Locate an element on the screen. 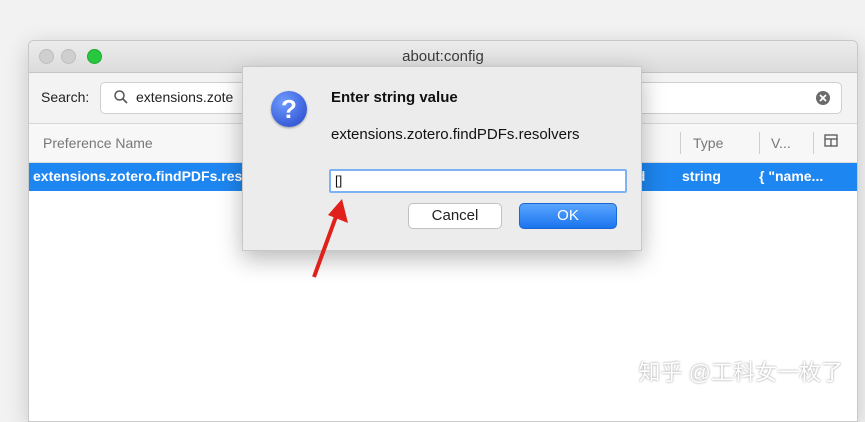 The height and width of the screenshot is (422, 865). string-value-input: [] is located at coordinates (478, 181).